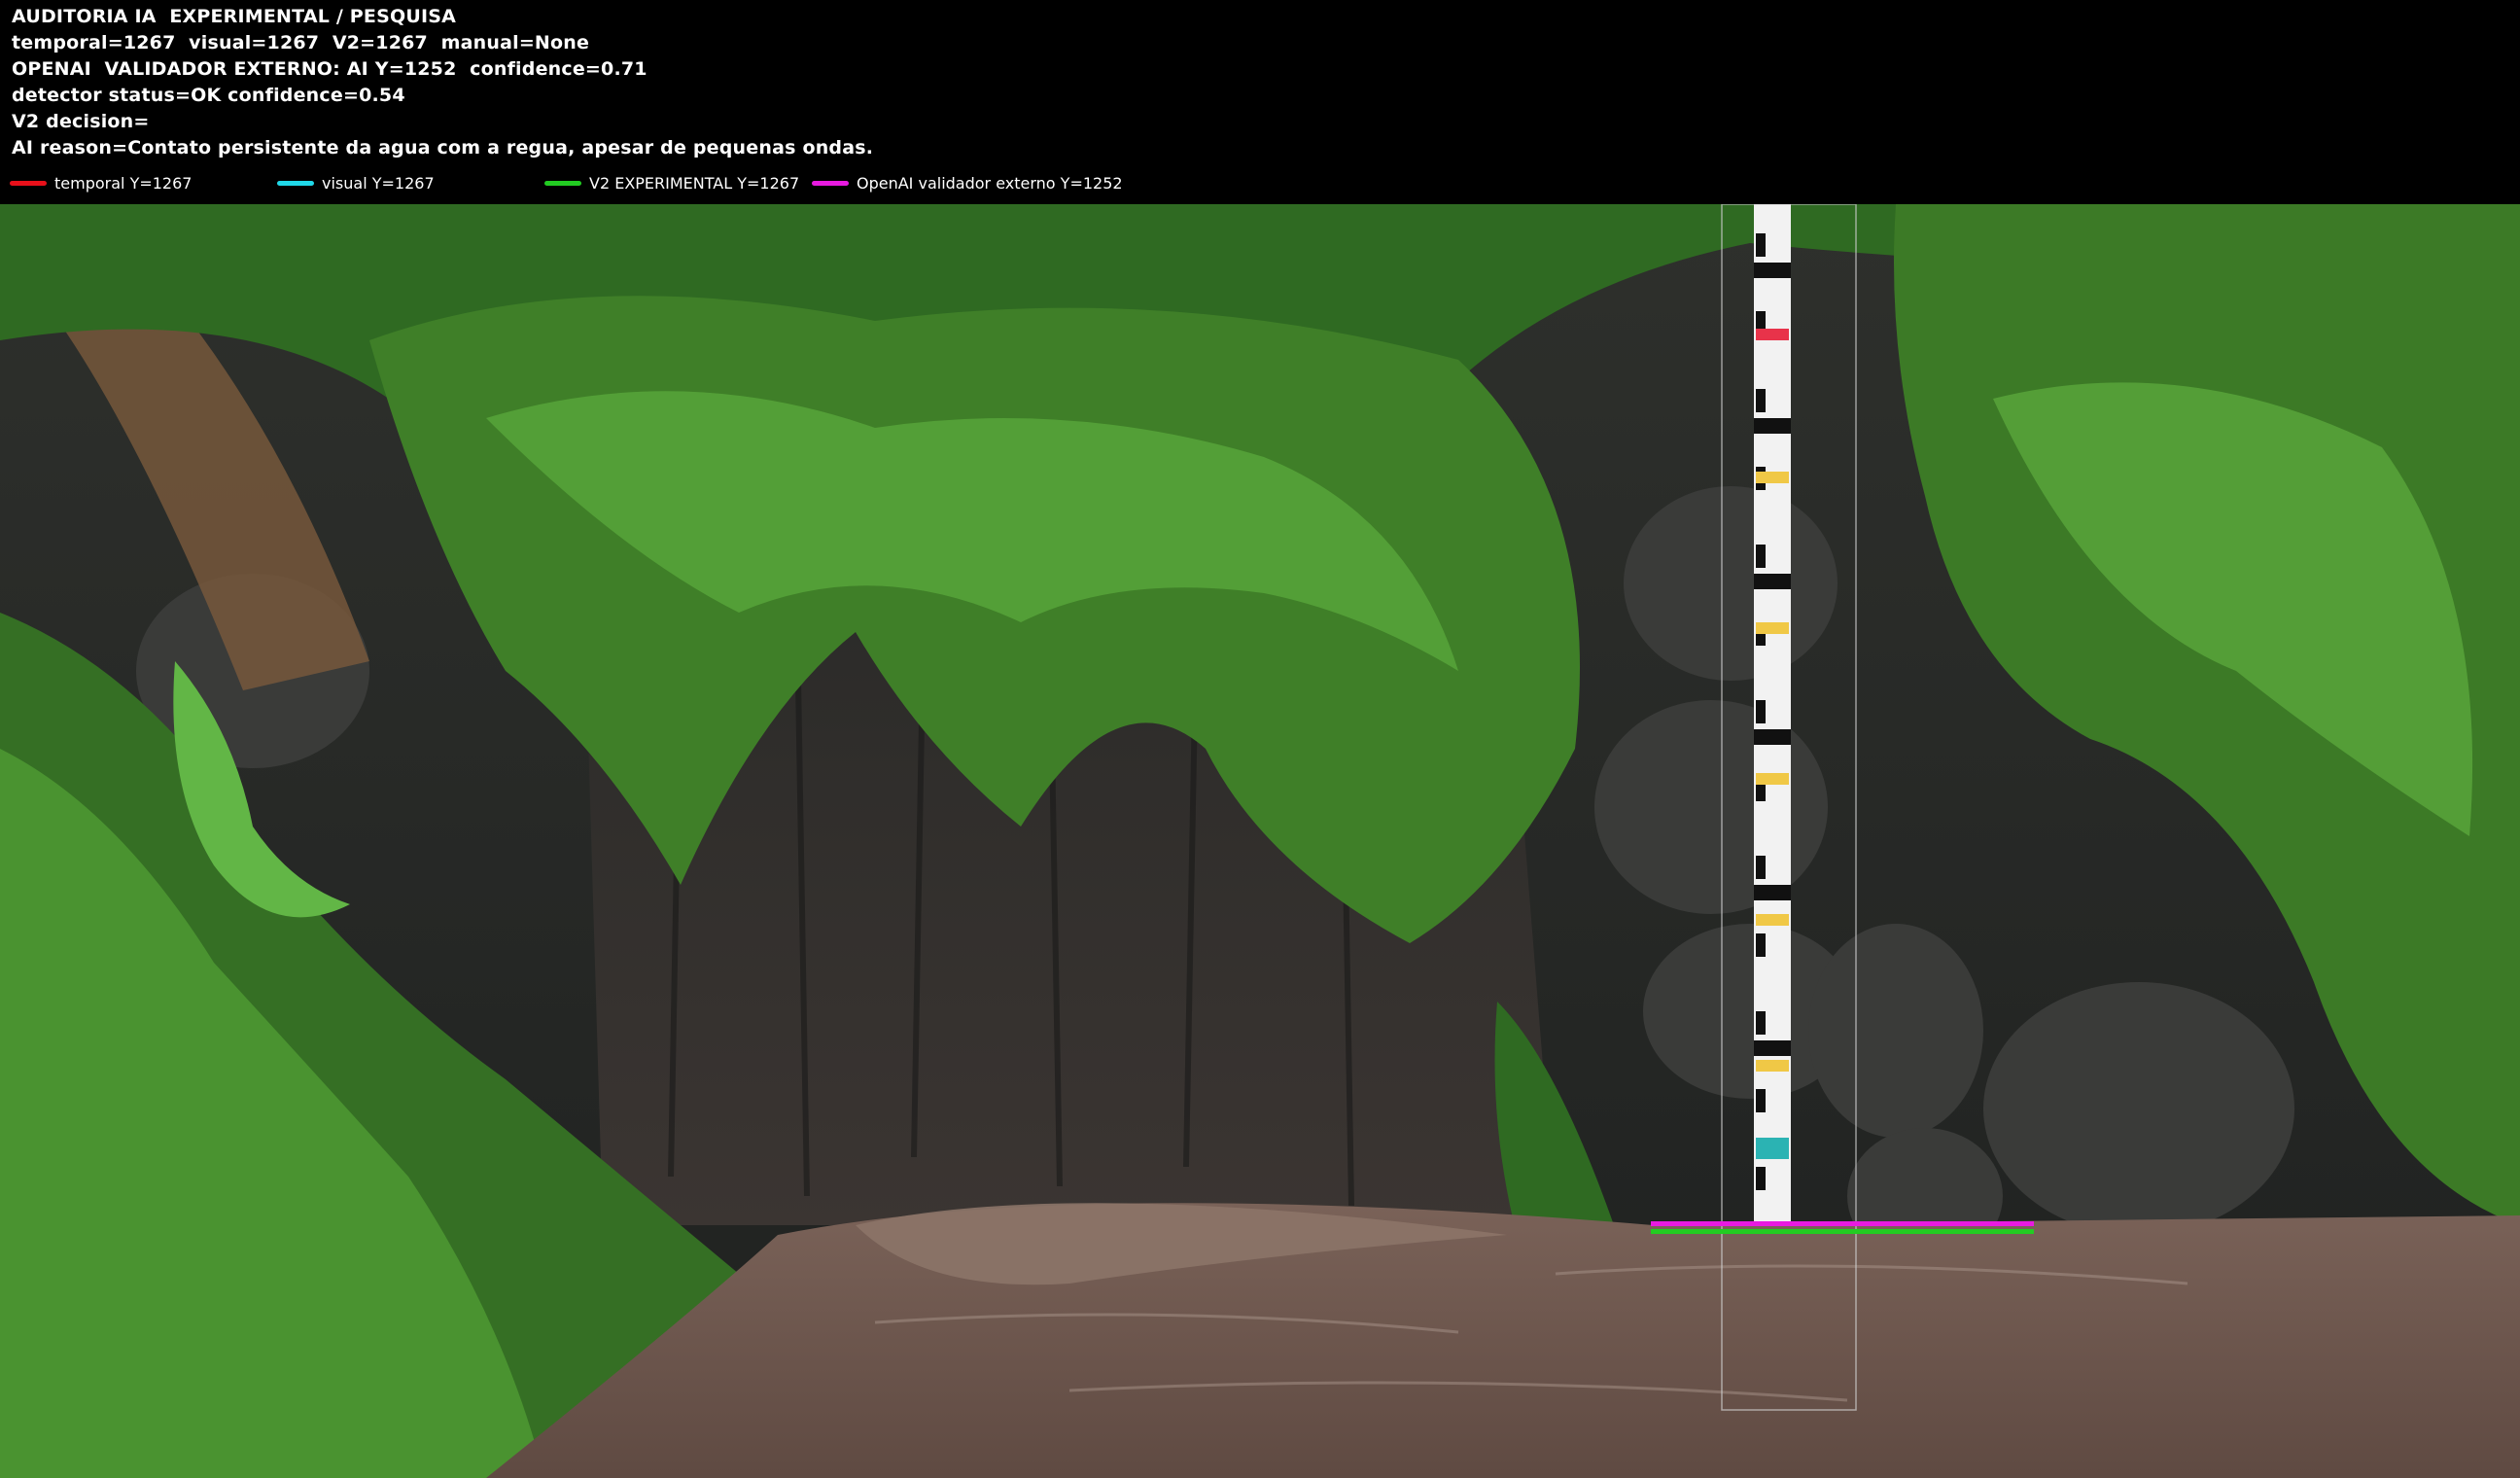 Image resolution: width=2520 pixels, height=1478 pixels. What do you see at coordinates (1772, 714) in the screenshot?
I see `staff-gauge` at bounding box center [1772, 714].